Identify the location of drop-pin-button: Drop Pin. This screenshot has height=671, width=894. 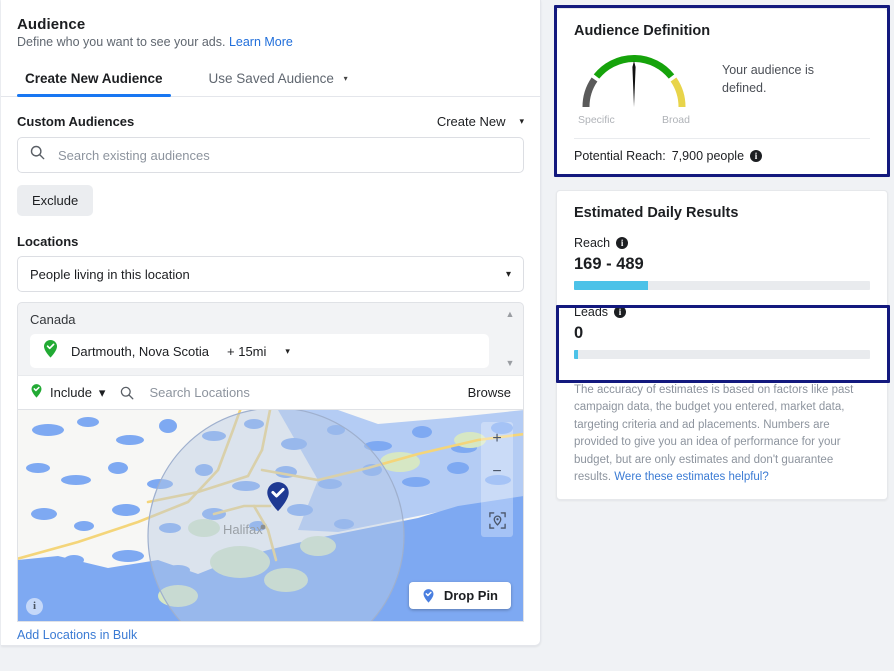
(459, 595).